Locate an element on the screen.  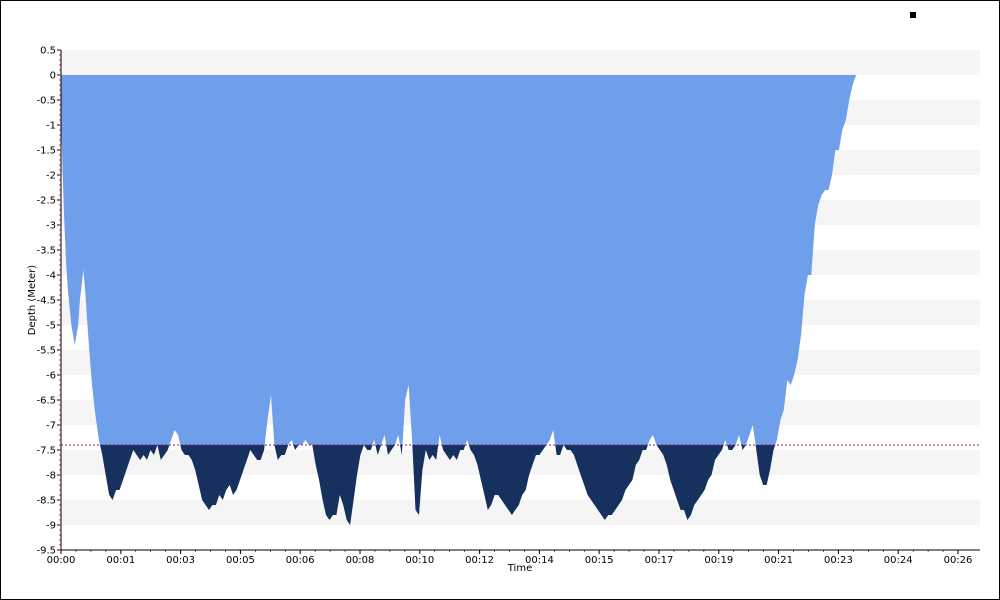
y-tick-label: -8 is located at coordinates (51, 476).